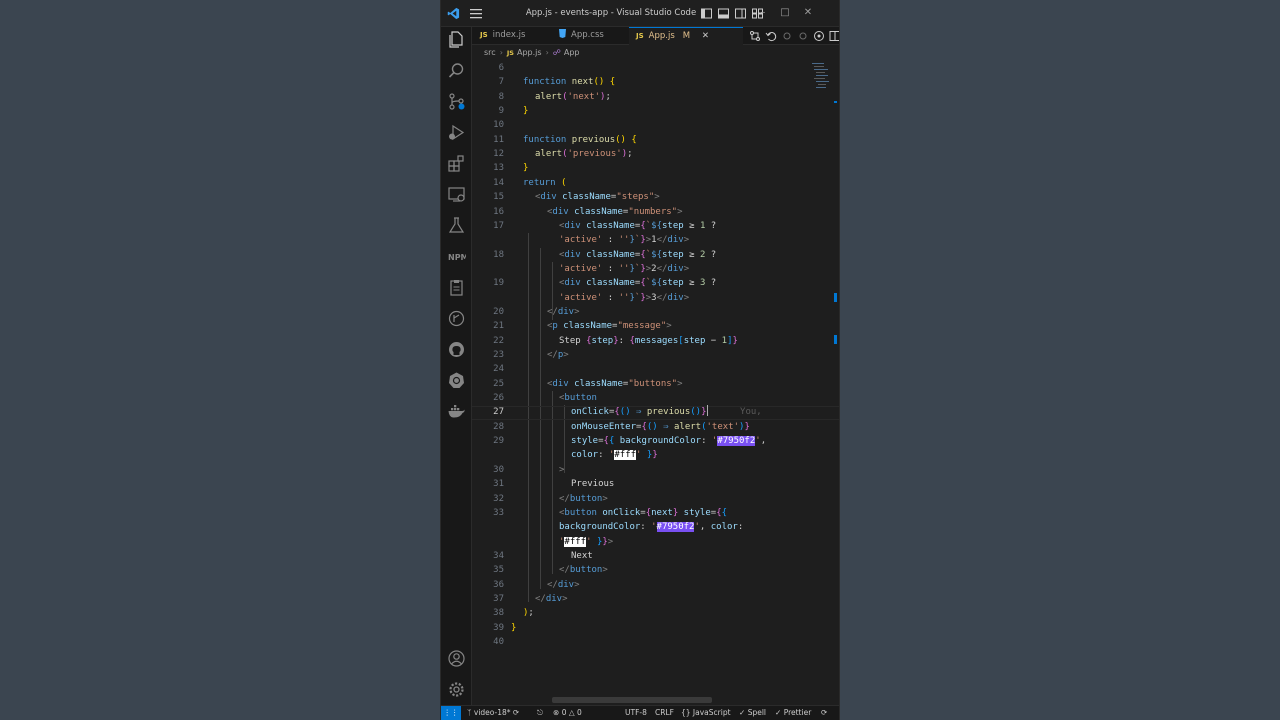 The image size is (1280, 720). I want to click on remote-indicator-icon: ⋮⋮, so click(451, 713).